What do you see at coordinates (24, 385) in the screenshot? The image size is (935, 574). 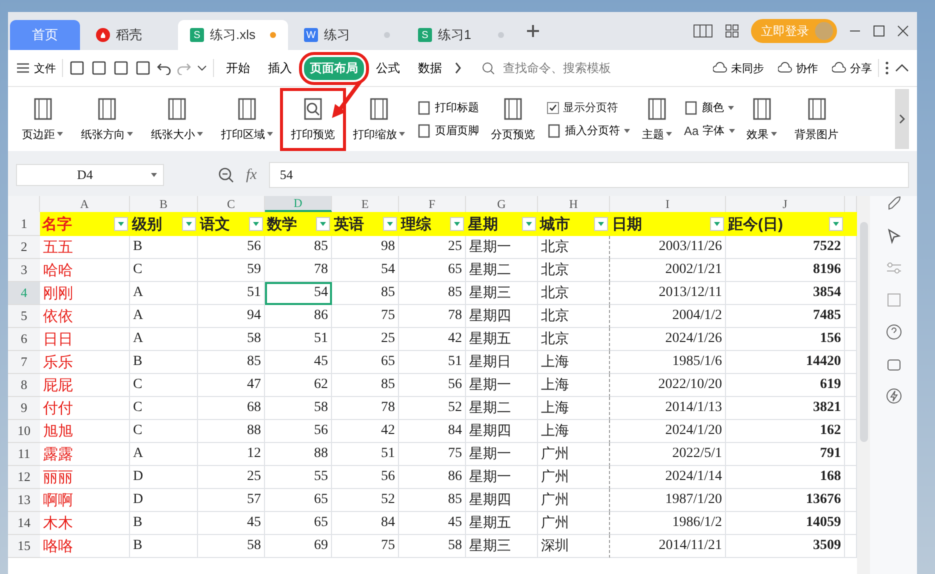 I see `row-number: 8` at bounding box center [24, 385].